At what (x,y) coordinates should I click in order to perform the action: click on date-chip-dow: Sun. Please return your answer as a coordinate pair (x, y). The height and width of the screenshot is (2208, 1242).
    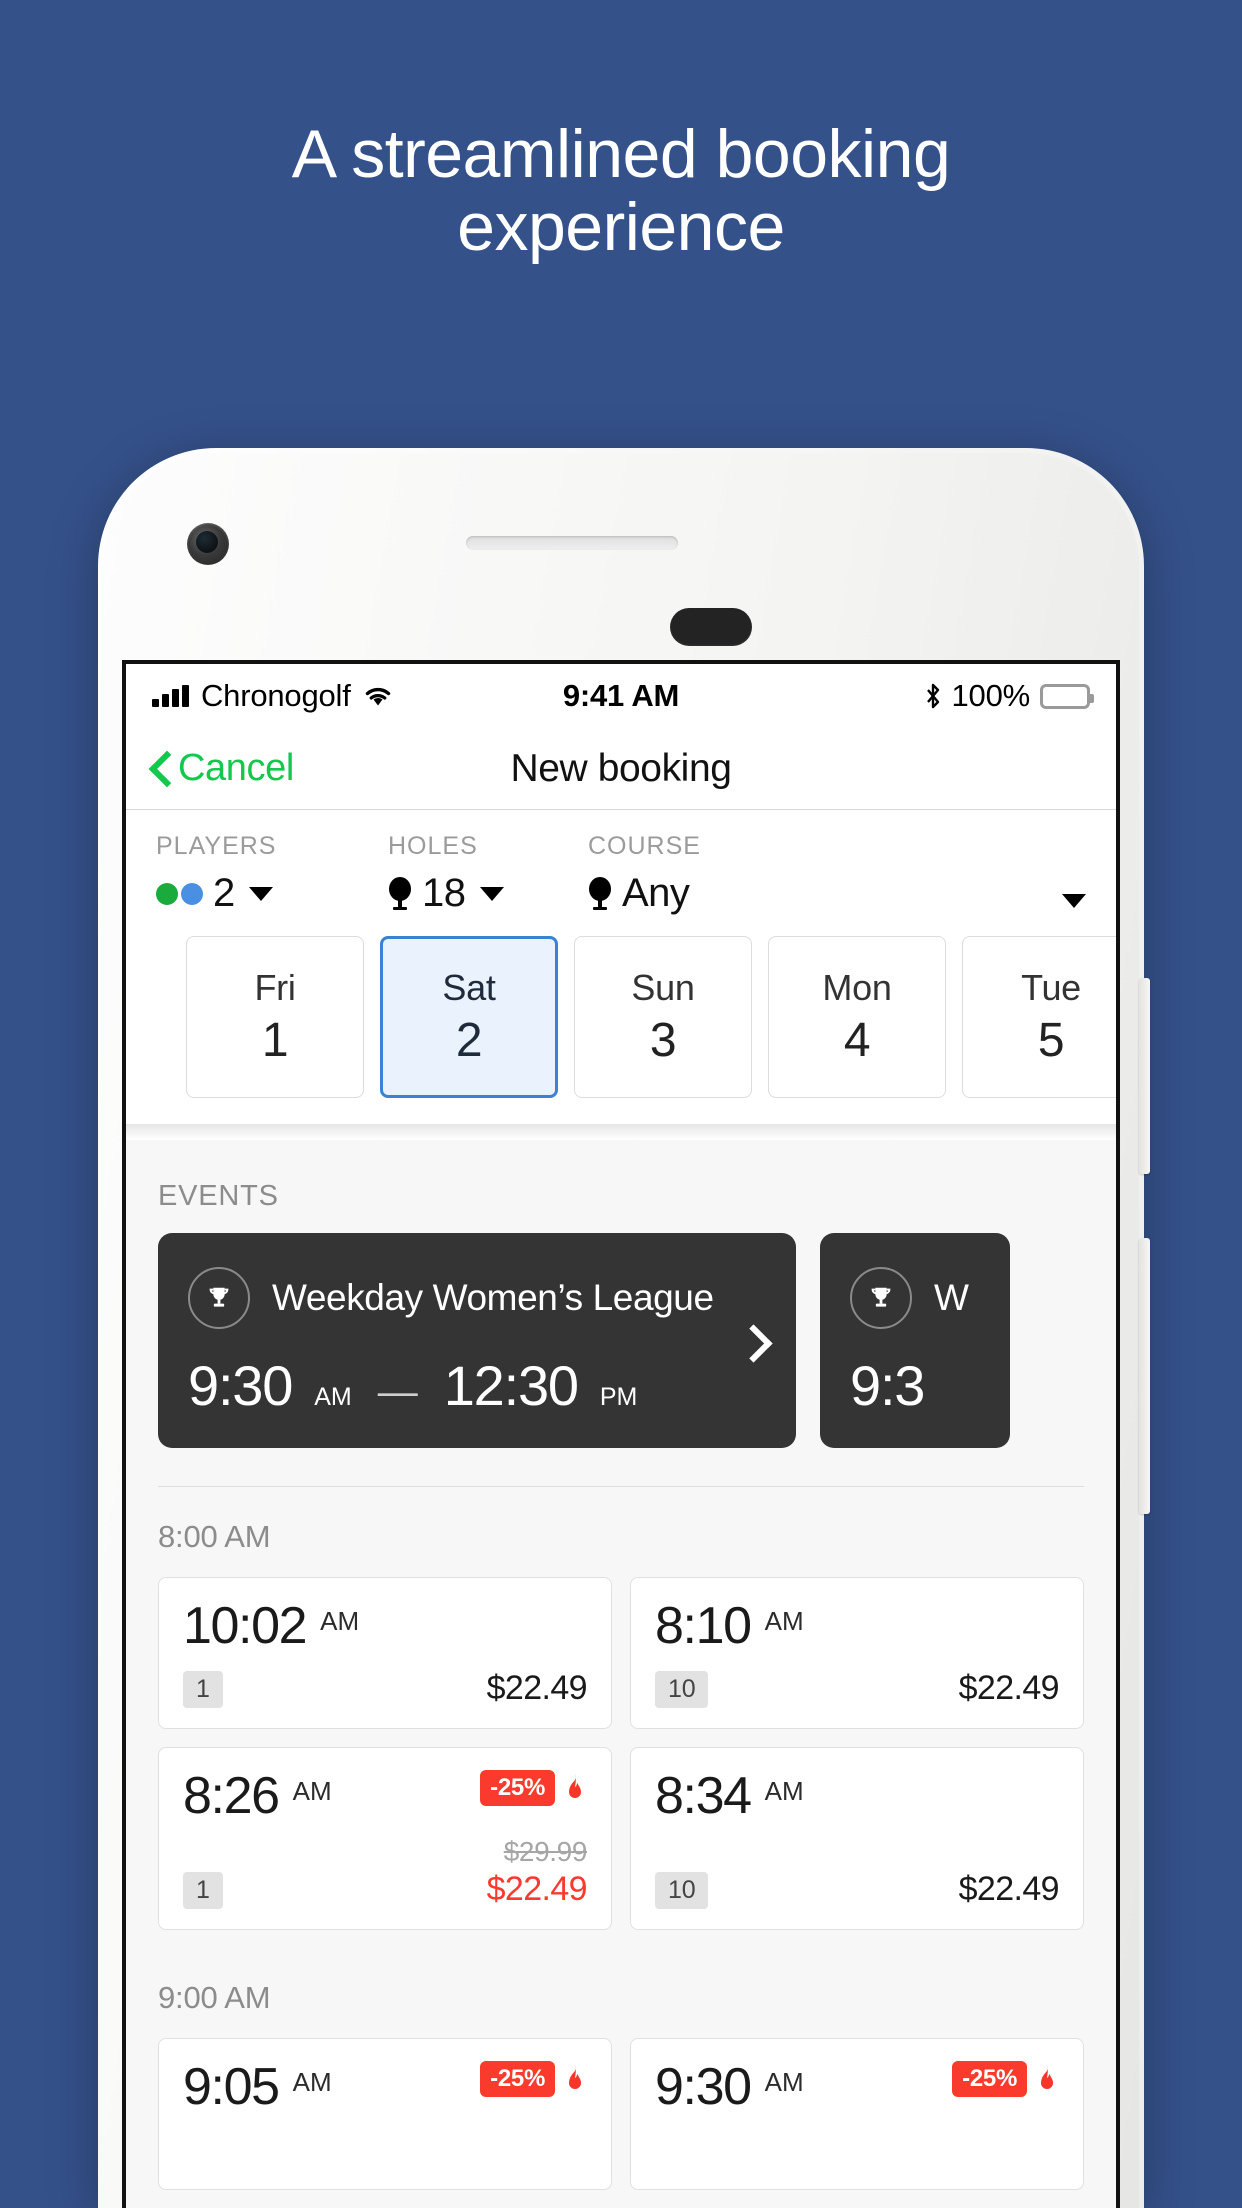
    Looking at the image, I should click on (663, 987).